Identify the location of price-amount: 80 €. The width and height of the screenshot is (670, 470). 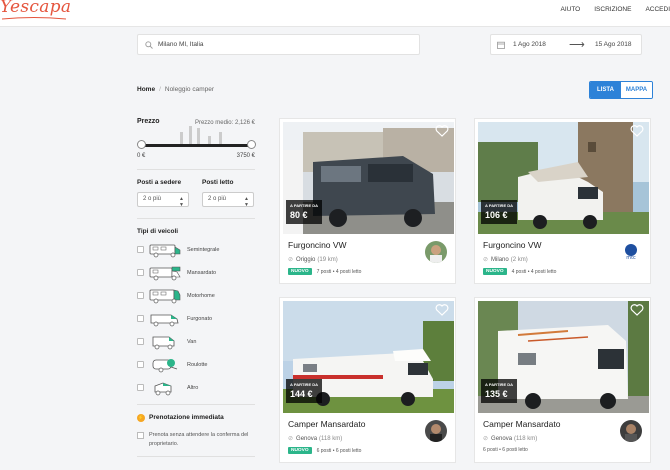
(299, 215).